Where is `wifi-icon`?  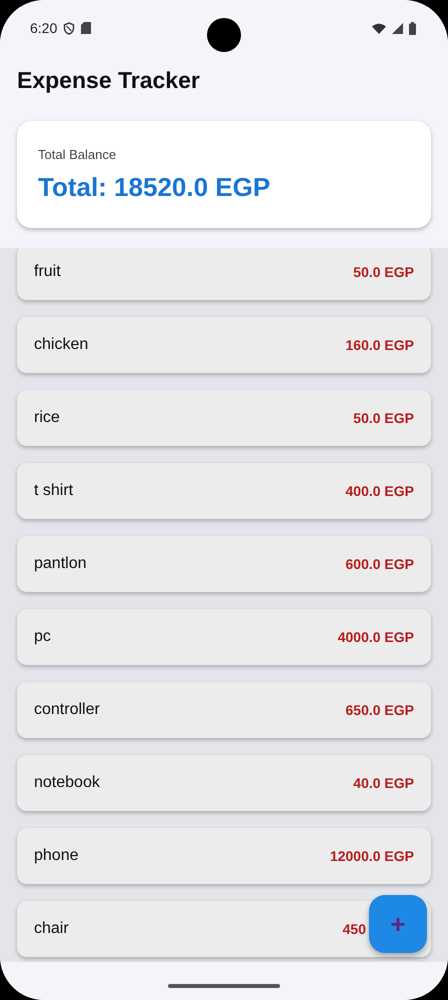
wifi-icon is located at coordinates (379, 28).